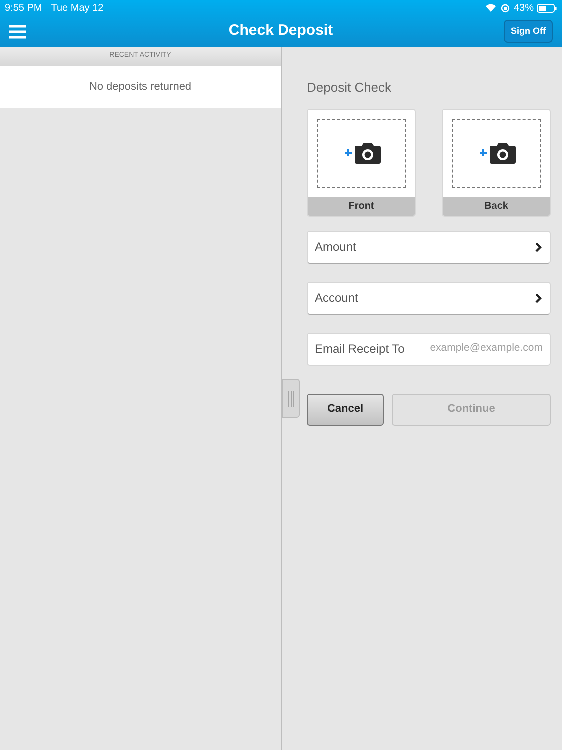  What do you see at coordinates (429, 298) in the screenshot?
I see `picker-row: Account` at bounding box center [429, 298].